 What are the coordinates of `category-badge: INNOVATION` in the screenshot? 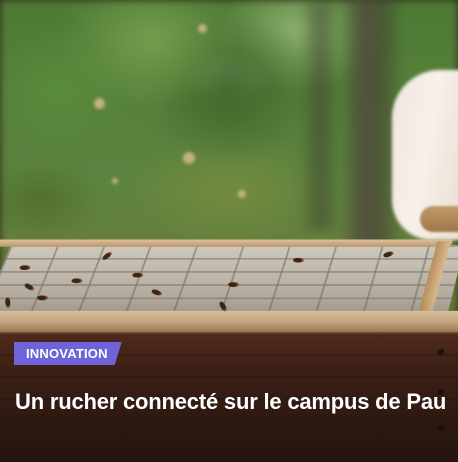 It's located at (68, 353).